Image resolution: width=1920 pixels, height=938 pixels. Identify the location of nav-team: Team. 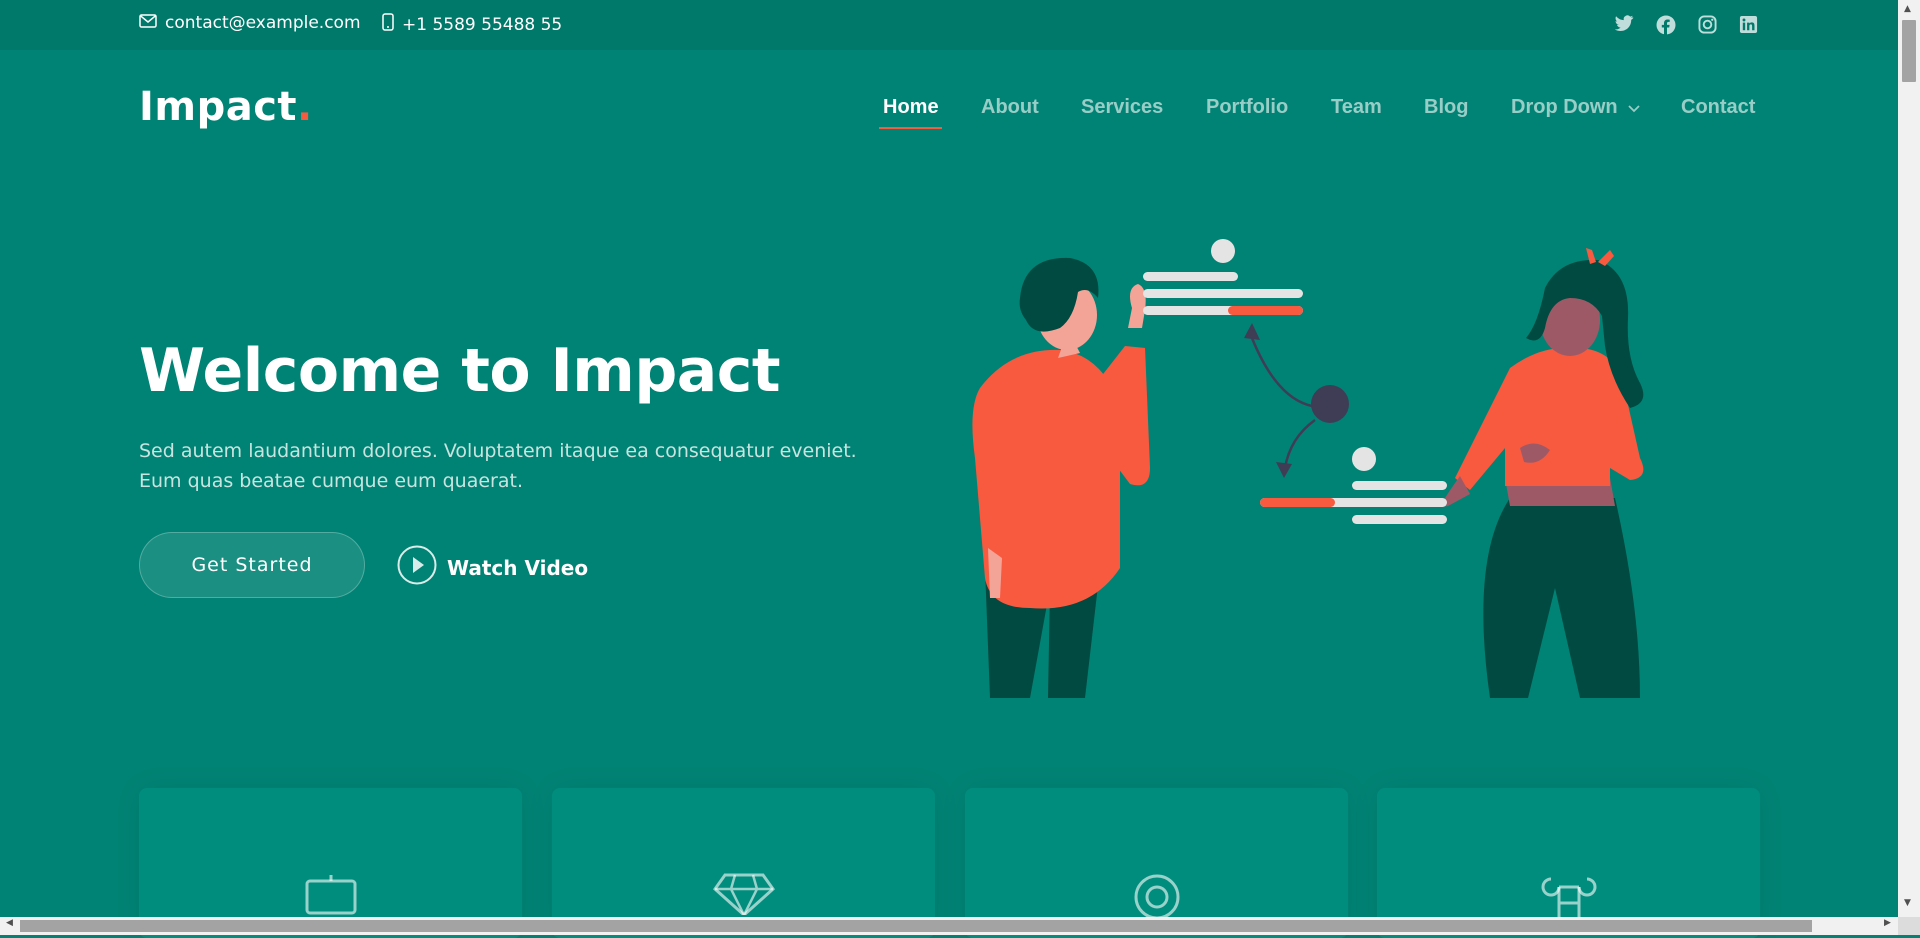
(1356, 107).